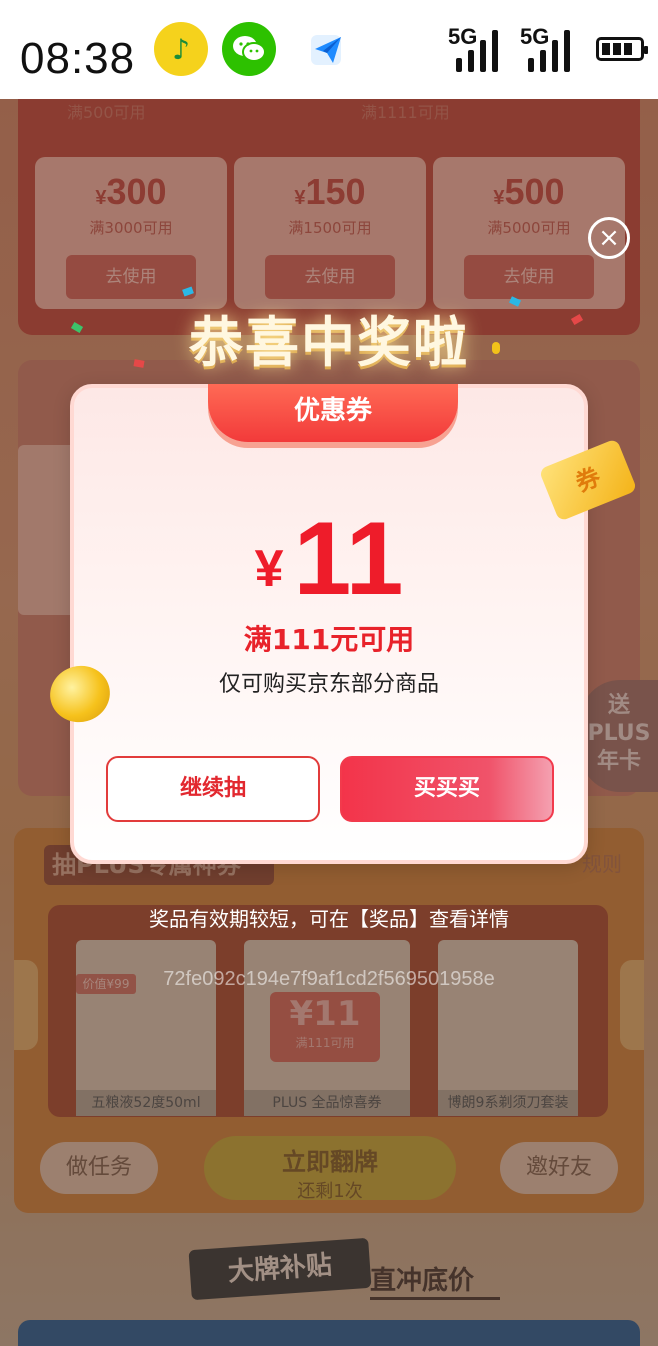 The height and width of the screenshot is (1346, 658). Describe the element at coordinates (478, 49) in the screenshot. I see `signal-icon-1: 5G` at that location.